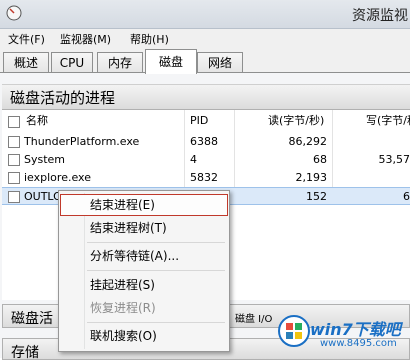 This screenshot has height=362, width=410. Describe the element at coordinates (311, 177) in the screenshot. I see `process-read: 2,193` at that location.